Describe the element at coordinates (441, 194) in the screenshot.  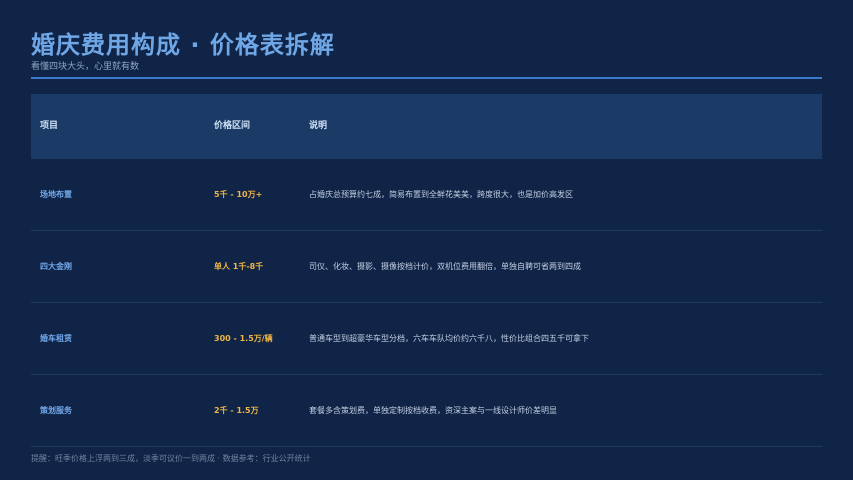
I see `row-desc: 占婚庆总预算约七成，简易布置到全鲜花美美，跨度很大，也是加价高发区` at that location.